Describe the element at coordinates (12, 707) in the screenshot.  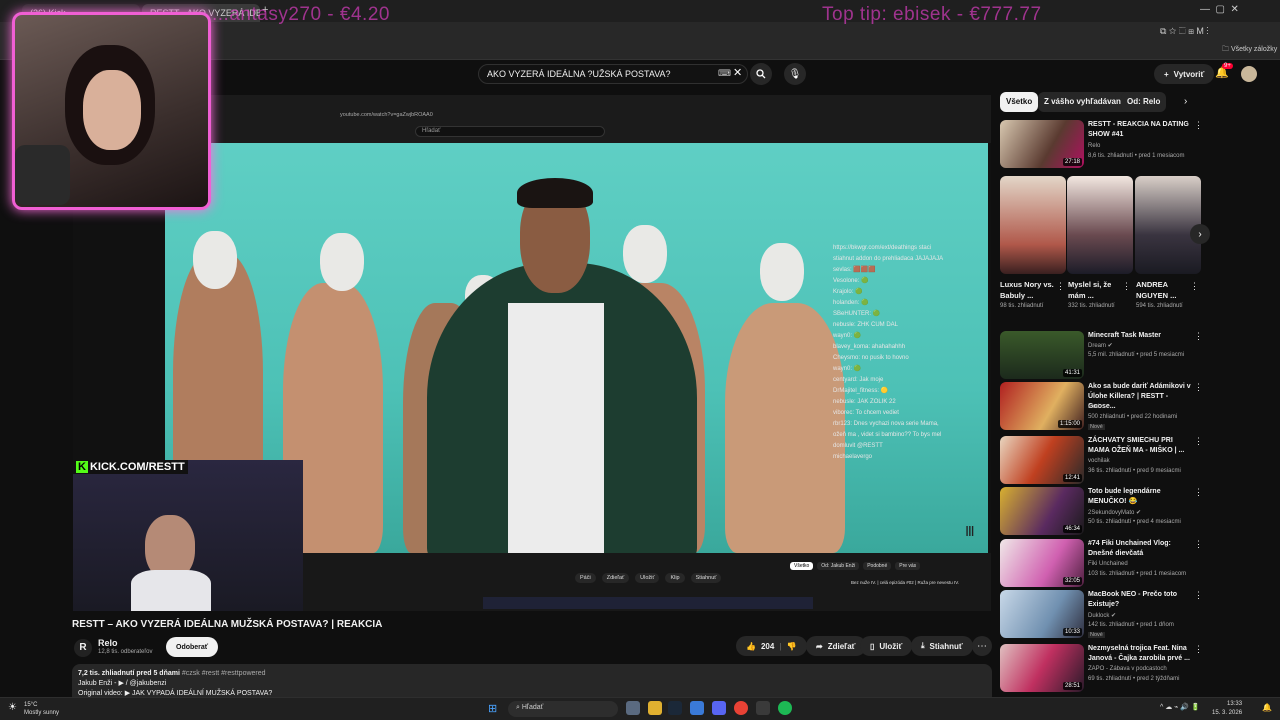
I see `weather-sun-icon: ☀` at that location.